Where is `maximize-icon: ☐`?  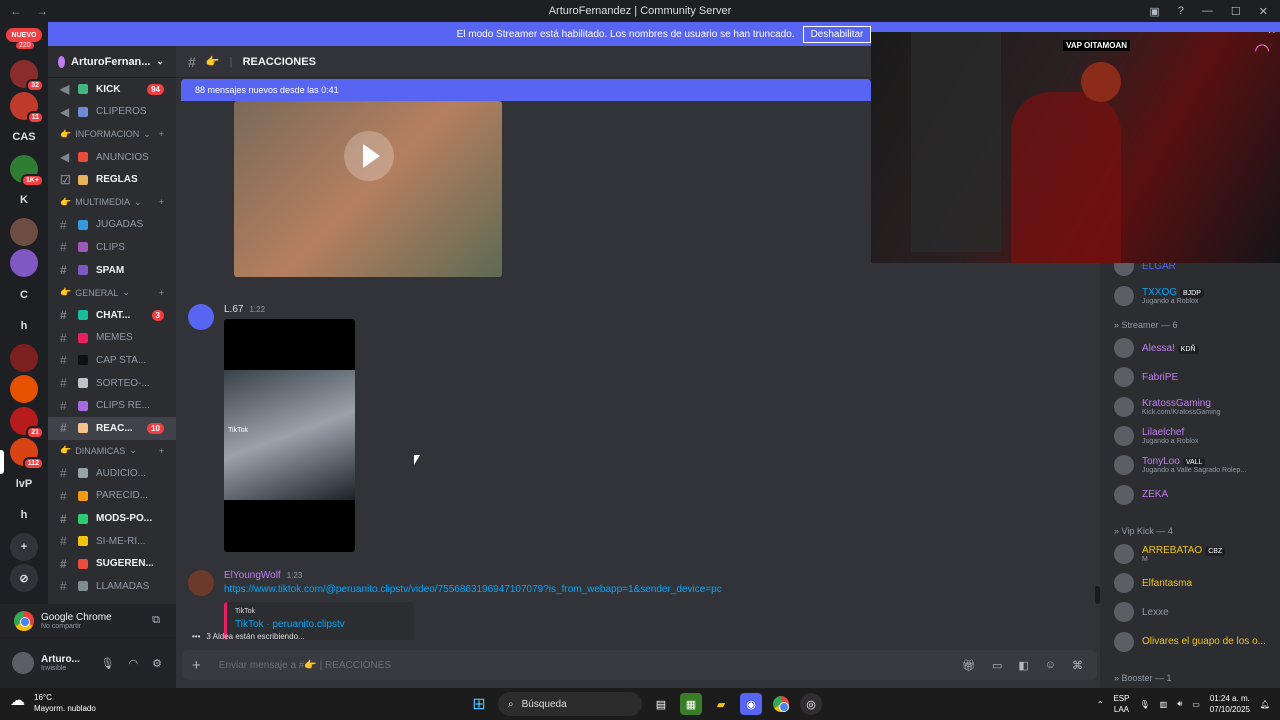 maximize-icon: ☐ is located at coordinates (1236, 11).